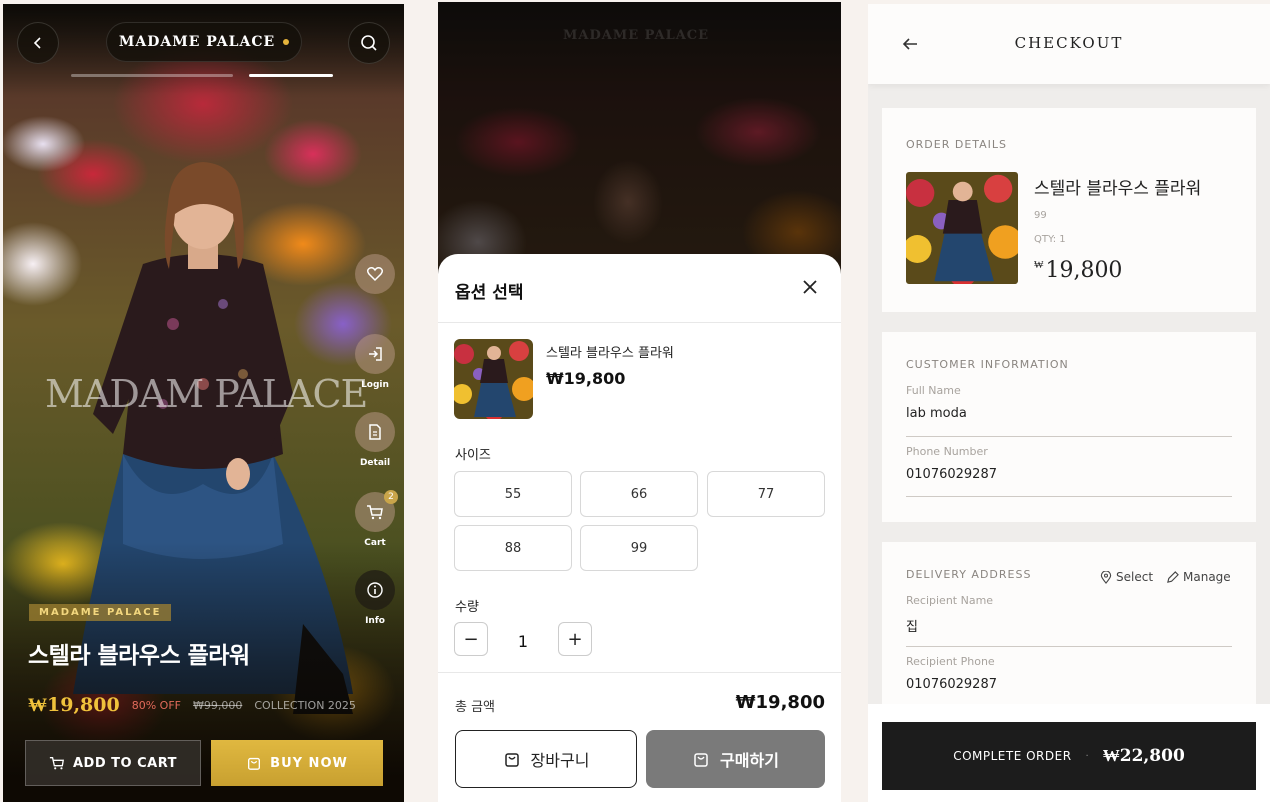 The width and height of the screenshot is (1270, 802). What do you see at coordinates (1173, 576) in the screenshot?
I see `pencil-icon` at bounding box center [1173, 576].